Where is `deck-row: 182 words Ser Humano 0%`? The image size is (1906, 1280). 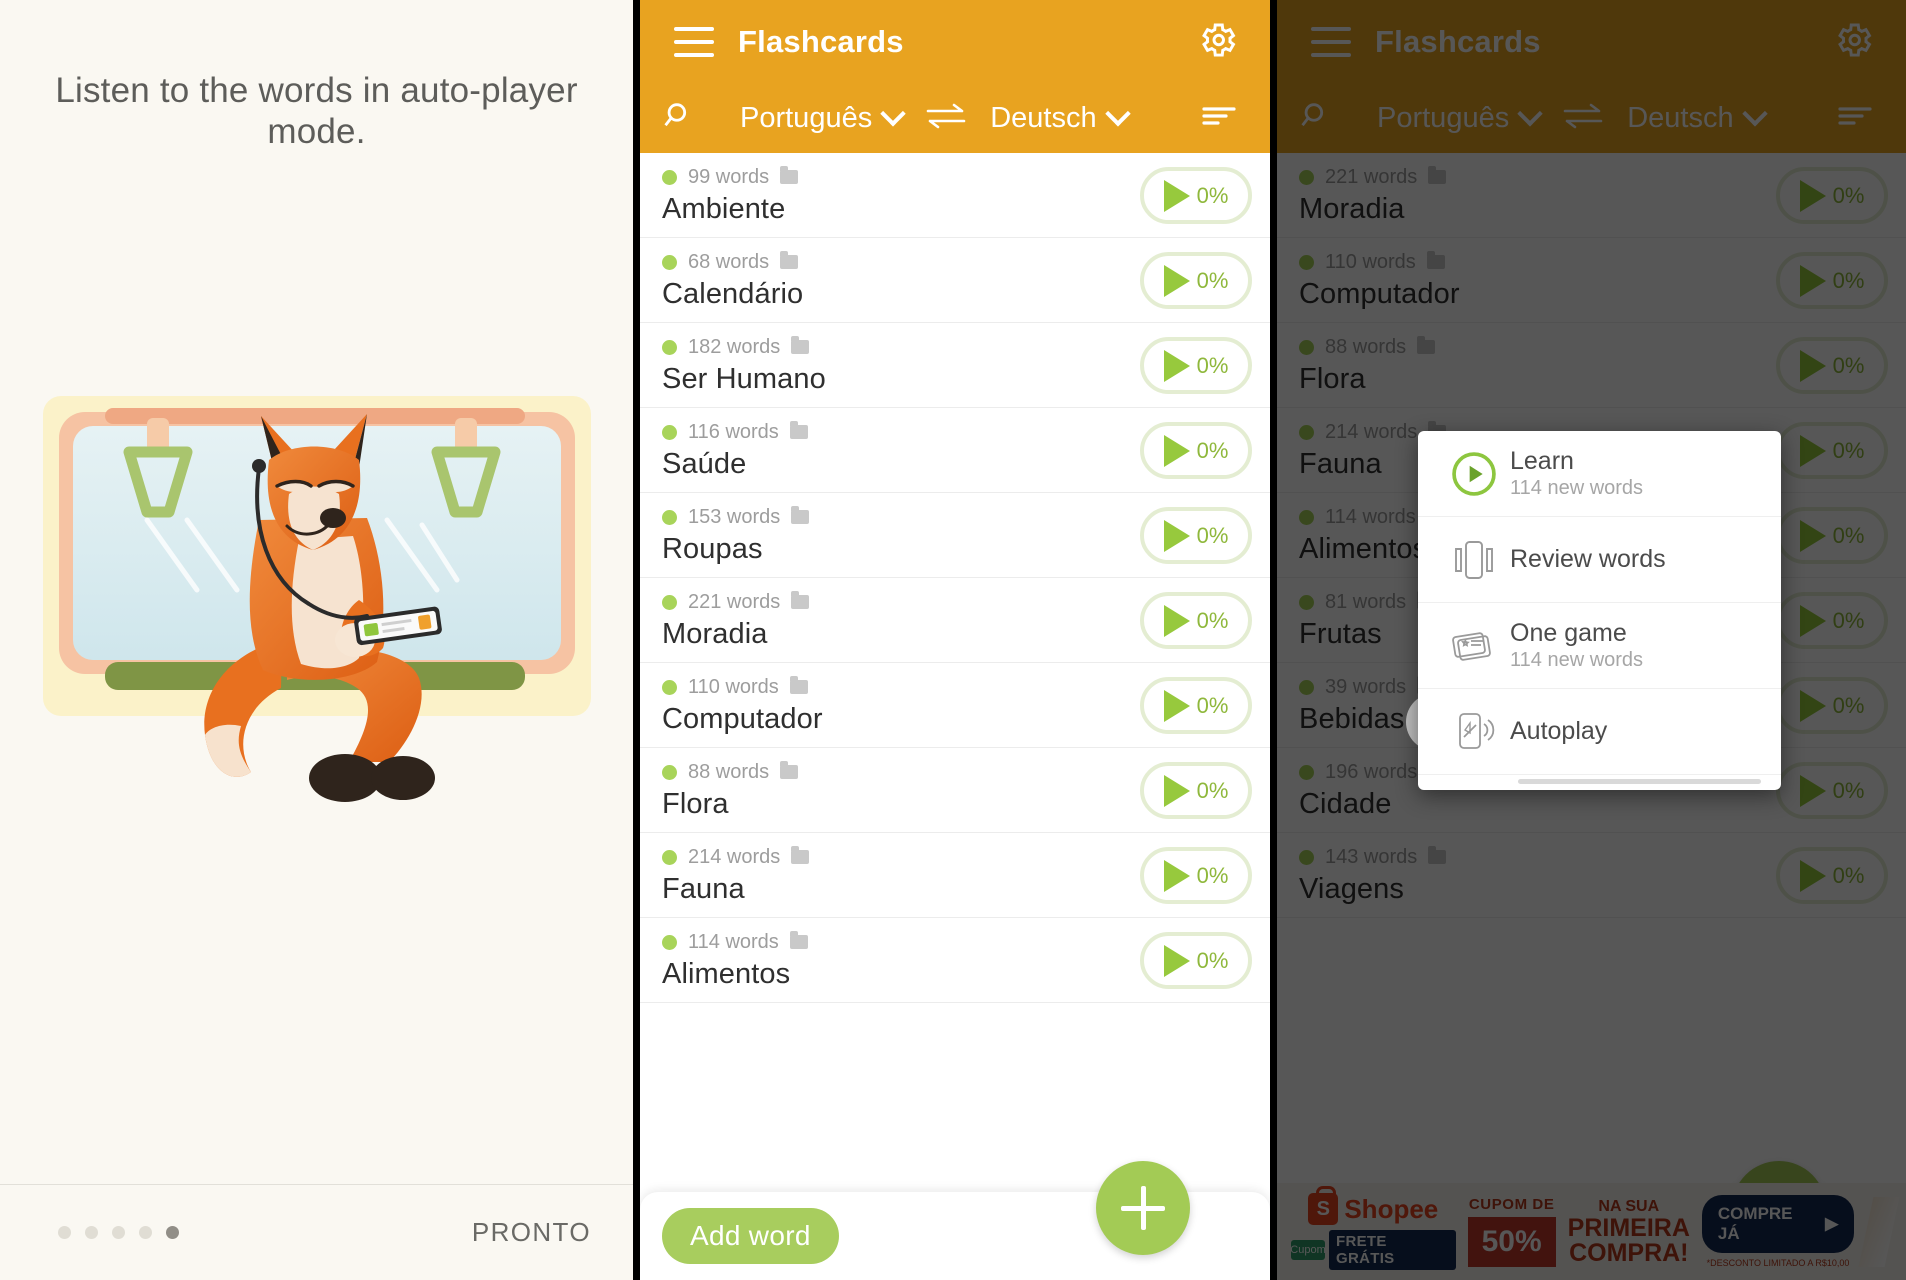 deck-row: 182 words Ser Humano 0% is located at coordinates (955, 365).